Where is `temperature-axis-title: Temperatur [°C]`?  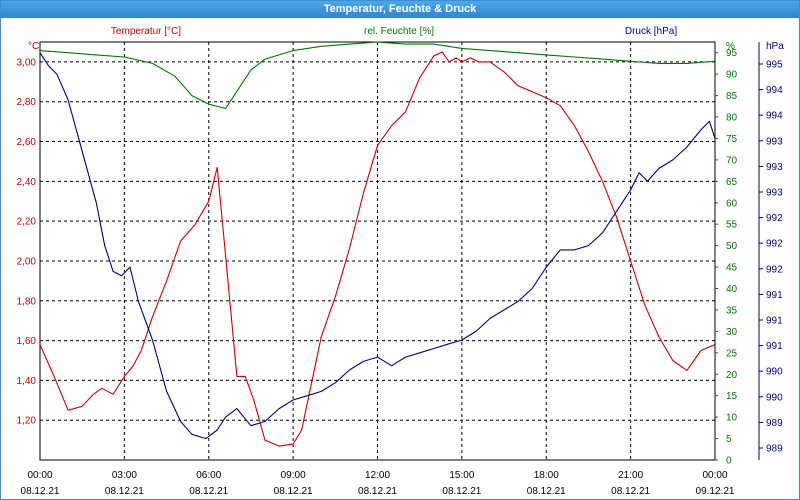
temperature-axis-title: Temperatur [°C] is located at coordinates (146, 31).